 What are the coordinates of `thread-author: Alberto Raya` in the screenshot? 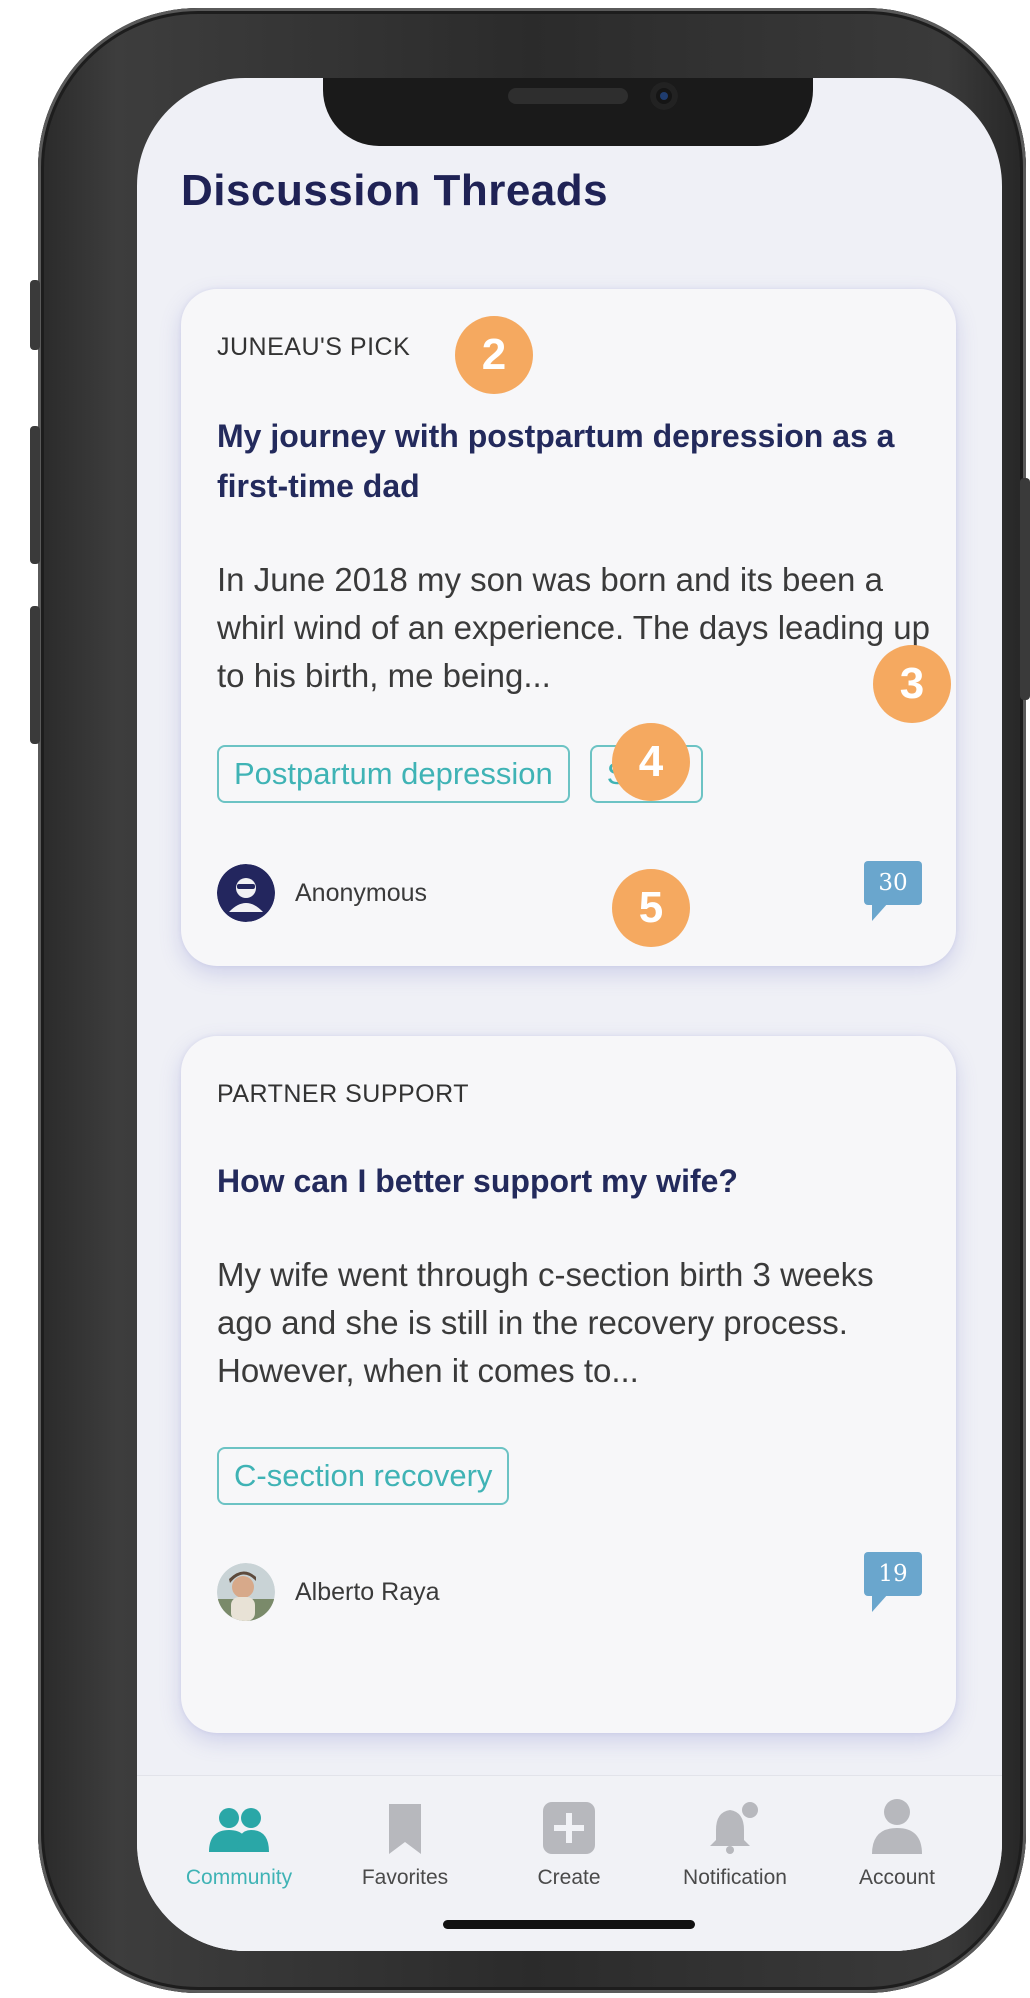 It's located at (328, 1592).